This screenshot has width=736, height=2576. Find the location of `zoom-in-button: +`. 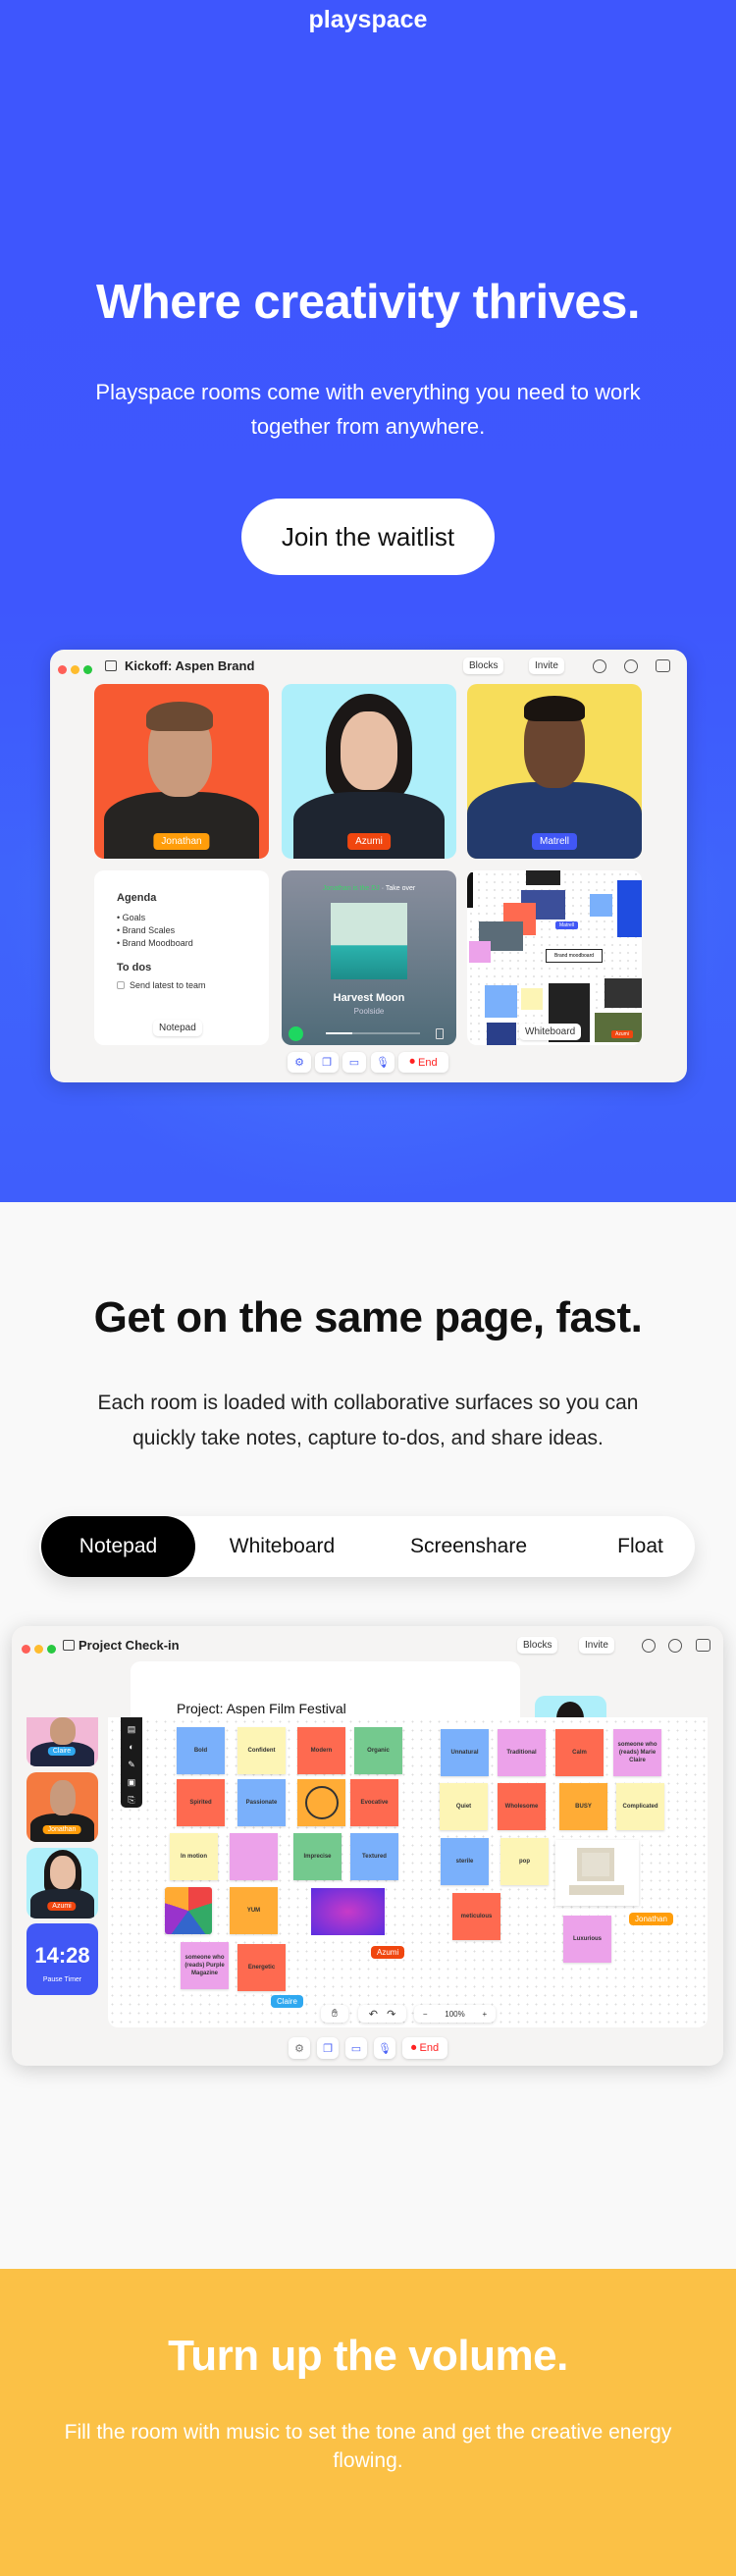

zoom-in-button: + is located at coordinates (484, 2014).